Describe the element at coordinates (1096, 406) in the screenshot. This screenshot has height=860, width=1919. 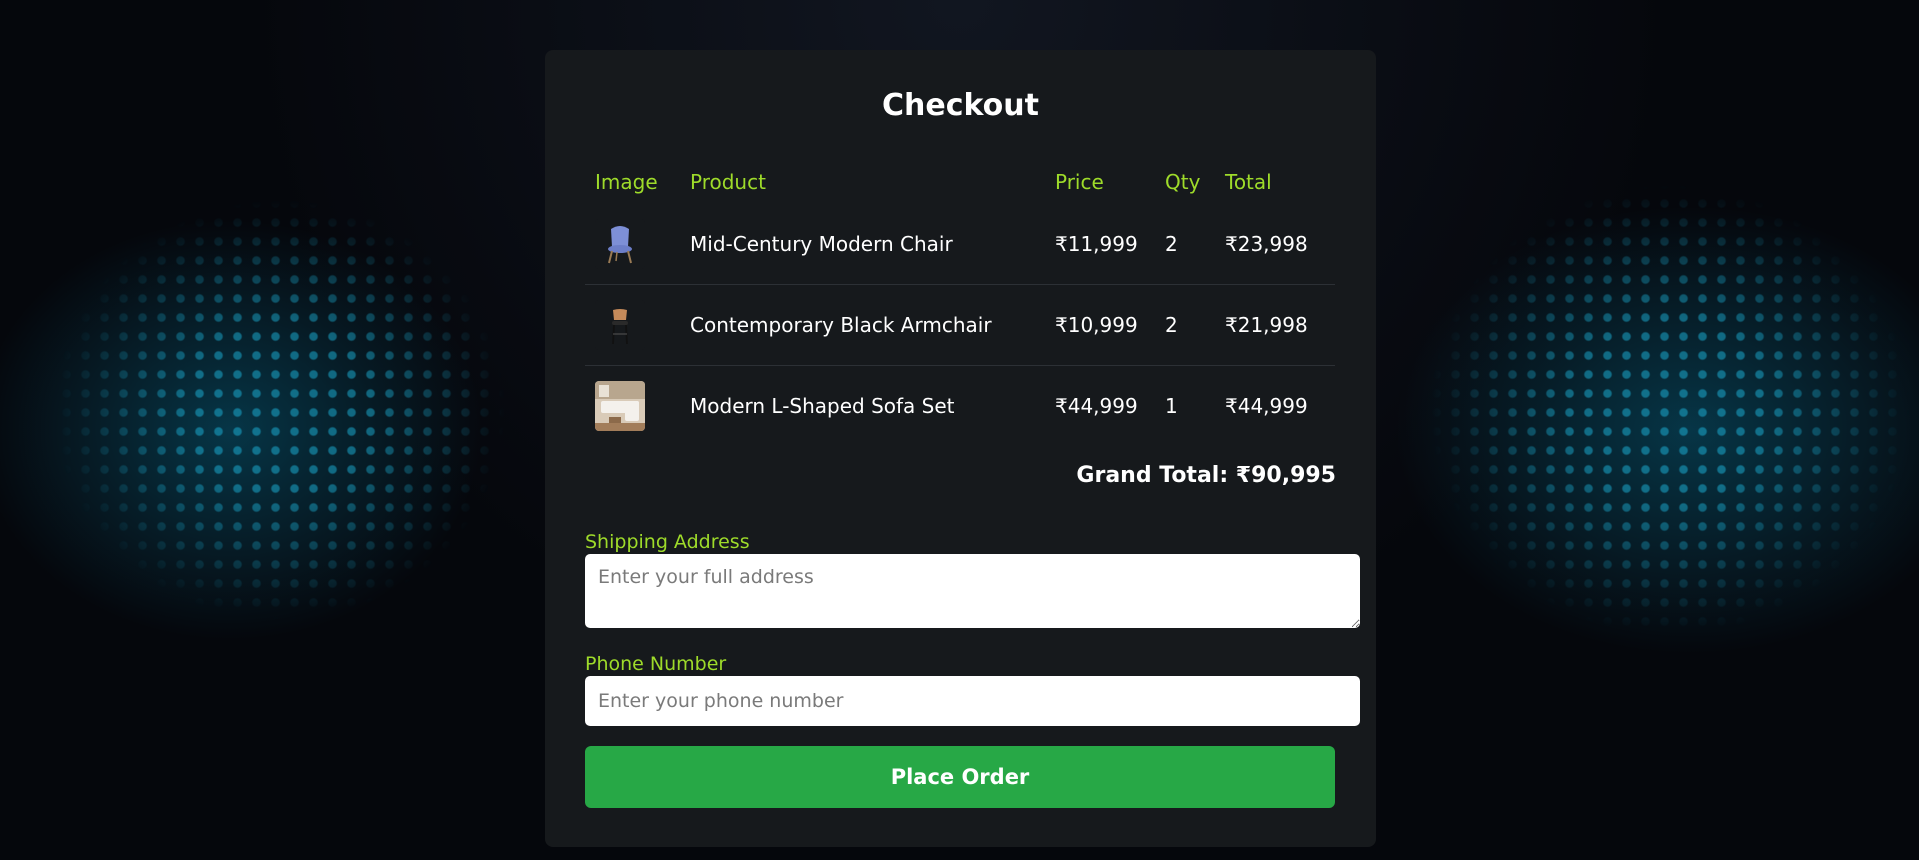
I see `product-price: ₹44,999` at that location.